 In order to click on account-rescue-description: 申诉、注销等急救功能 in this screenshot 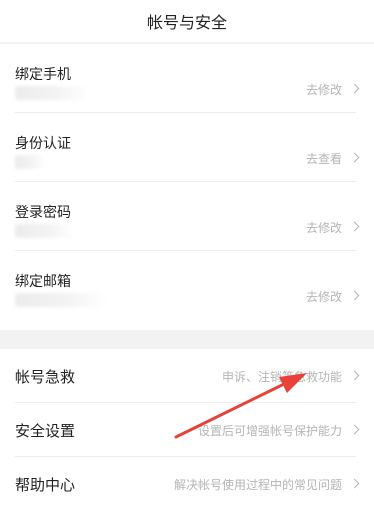, I will do `click(281, 377)`.